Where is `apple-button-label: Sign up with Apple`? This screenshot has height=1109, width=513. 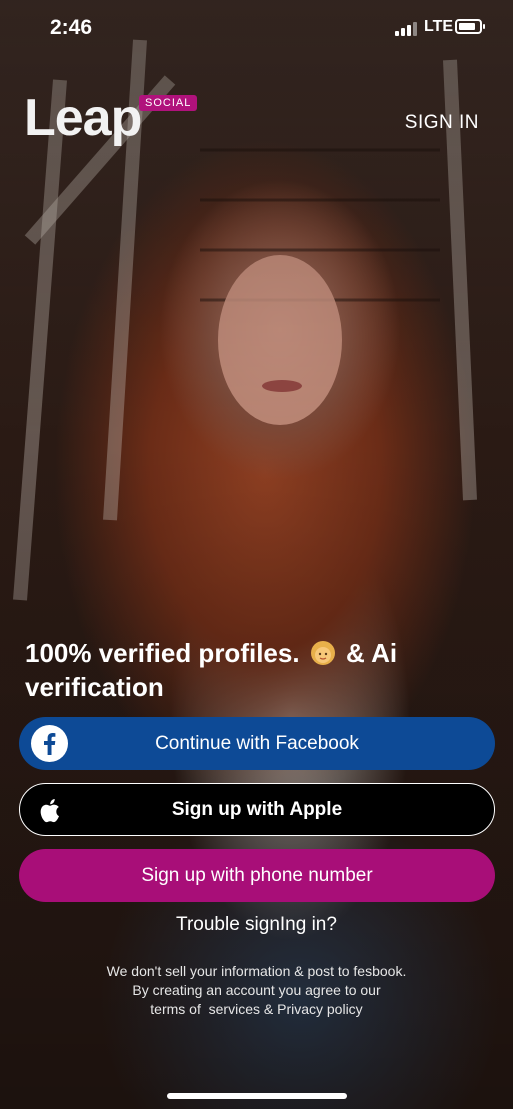 apple-button-label: Sign up with Apple is located at coordinates (257, 809).